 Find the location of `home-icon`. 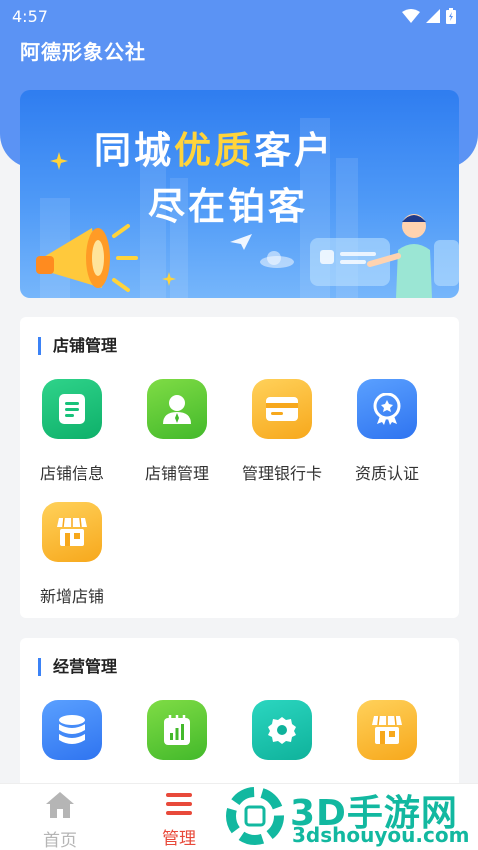

home-icon is located at coordinates (60, 805).